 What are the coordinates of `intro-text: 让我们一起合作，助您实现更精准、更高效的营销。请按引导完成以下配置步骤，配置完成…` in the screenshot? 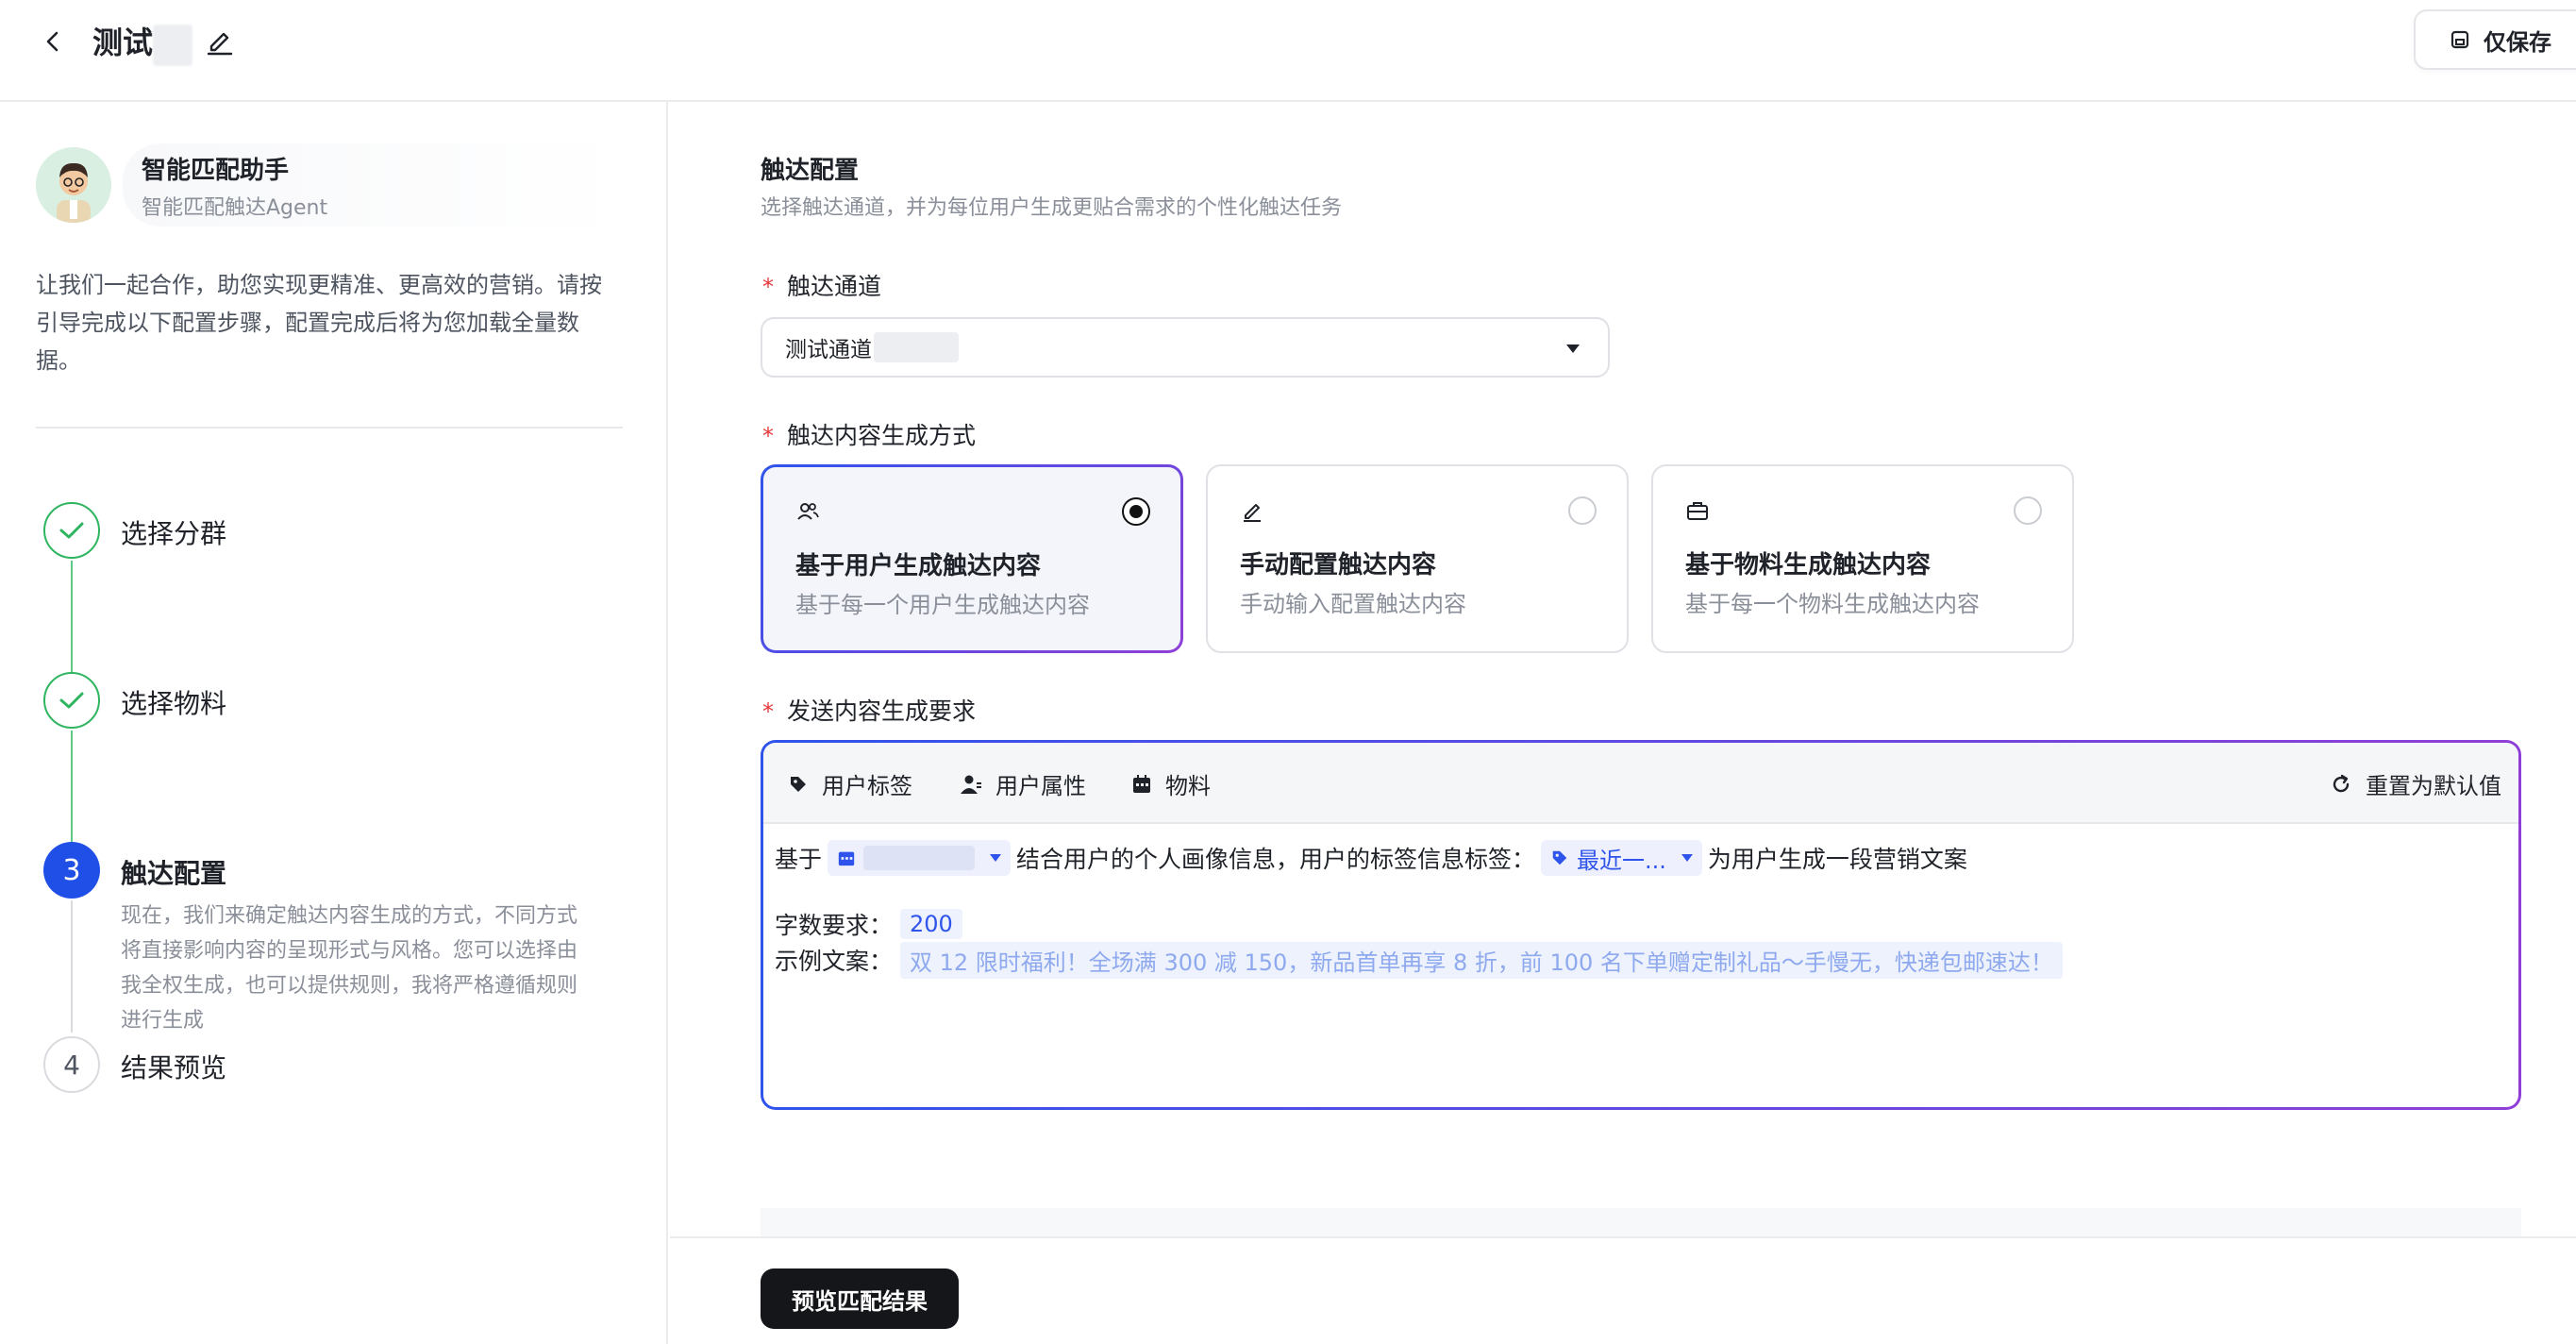 It's located at (319, 323).